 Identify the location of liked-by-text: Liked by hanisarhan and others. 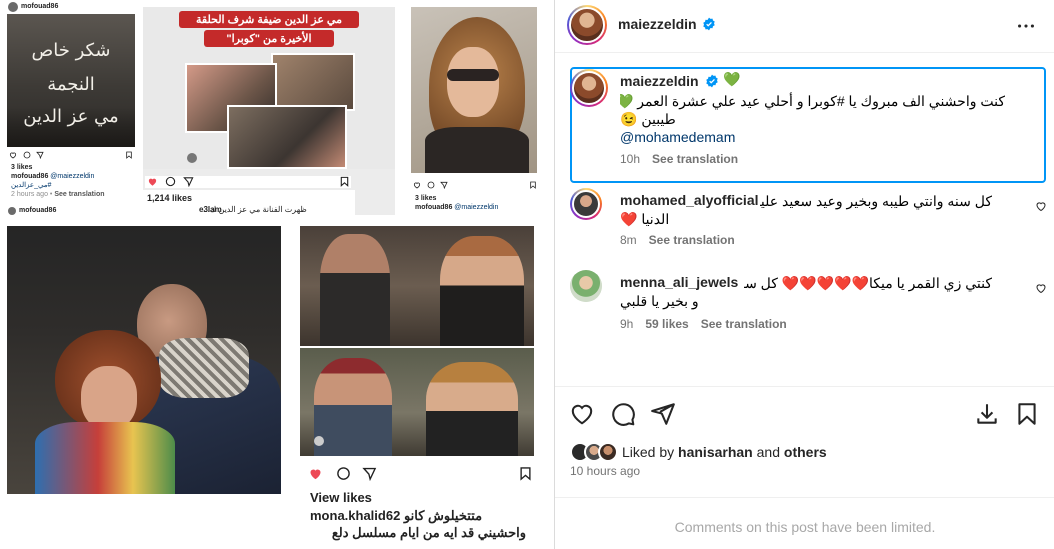
(724, 452).